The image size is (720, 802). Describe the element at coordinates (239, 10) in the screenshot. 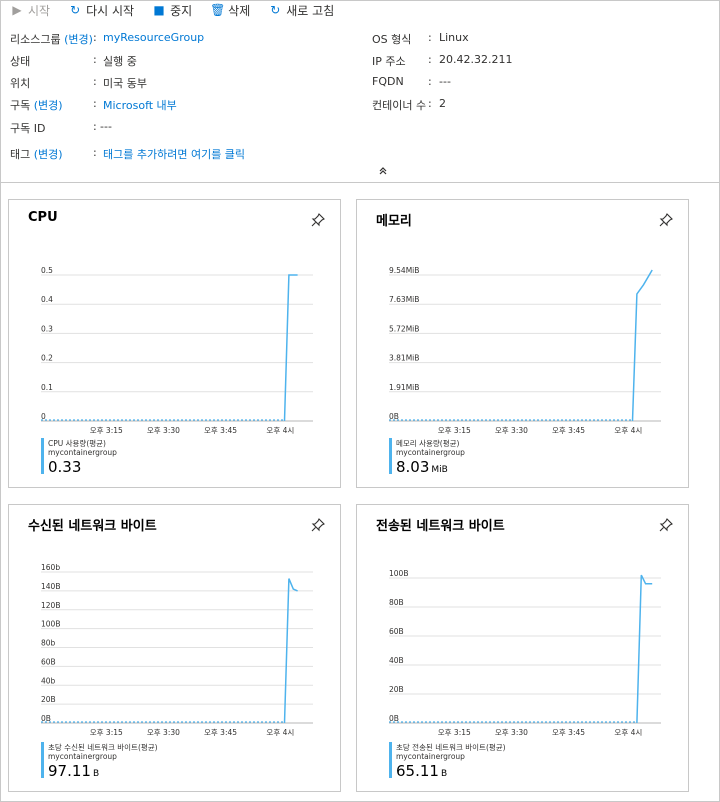

I see `delete-label: 삭제` at that location.